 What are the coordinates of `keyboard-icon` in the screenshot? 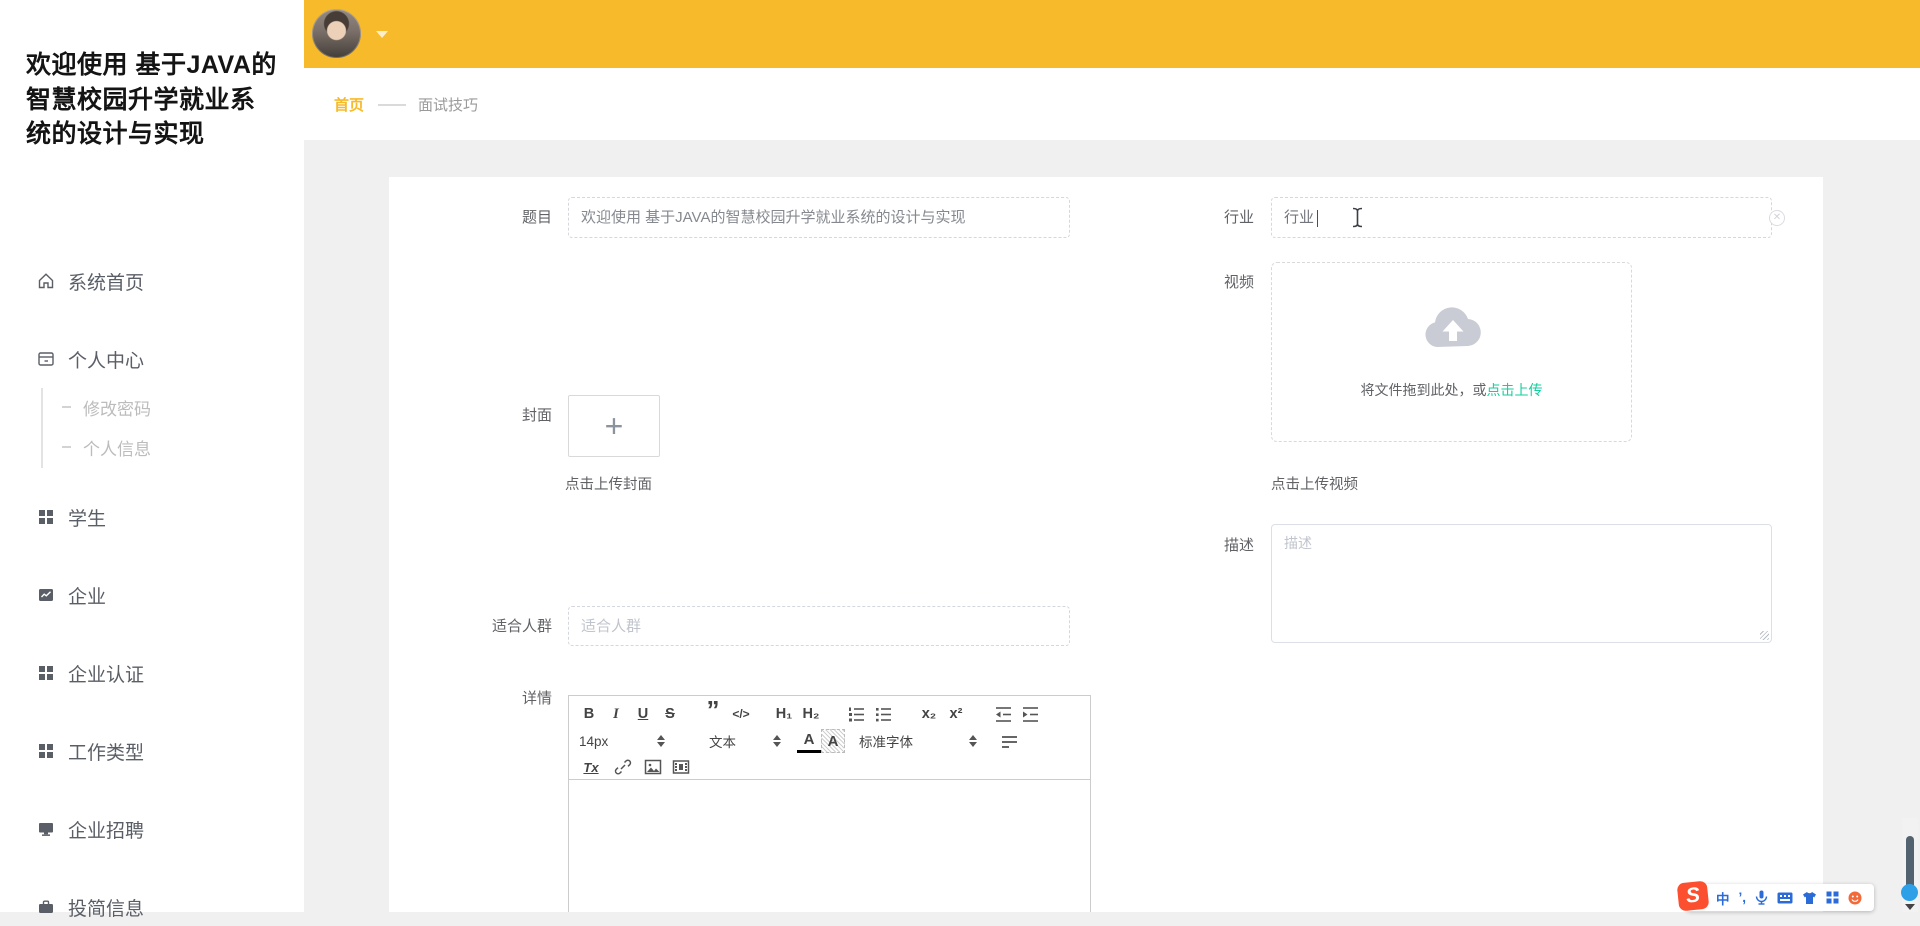 It's located at (1785, 898).